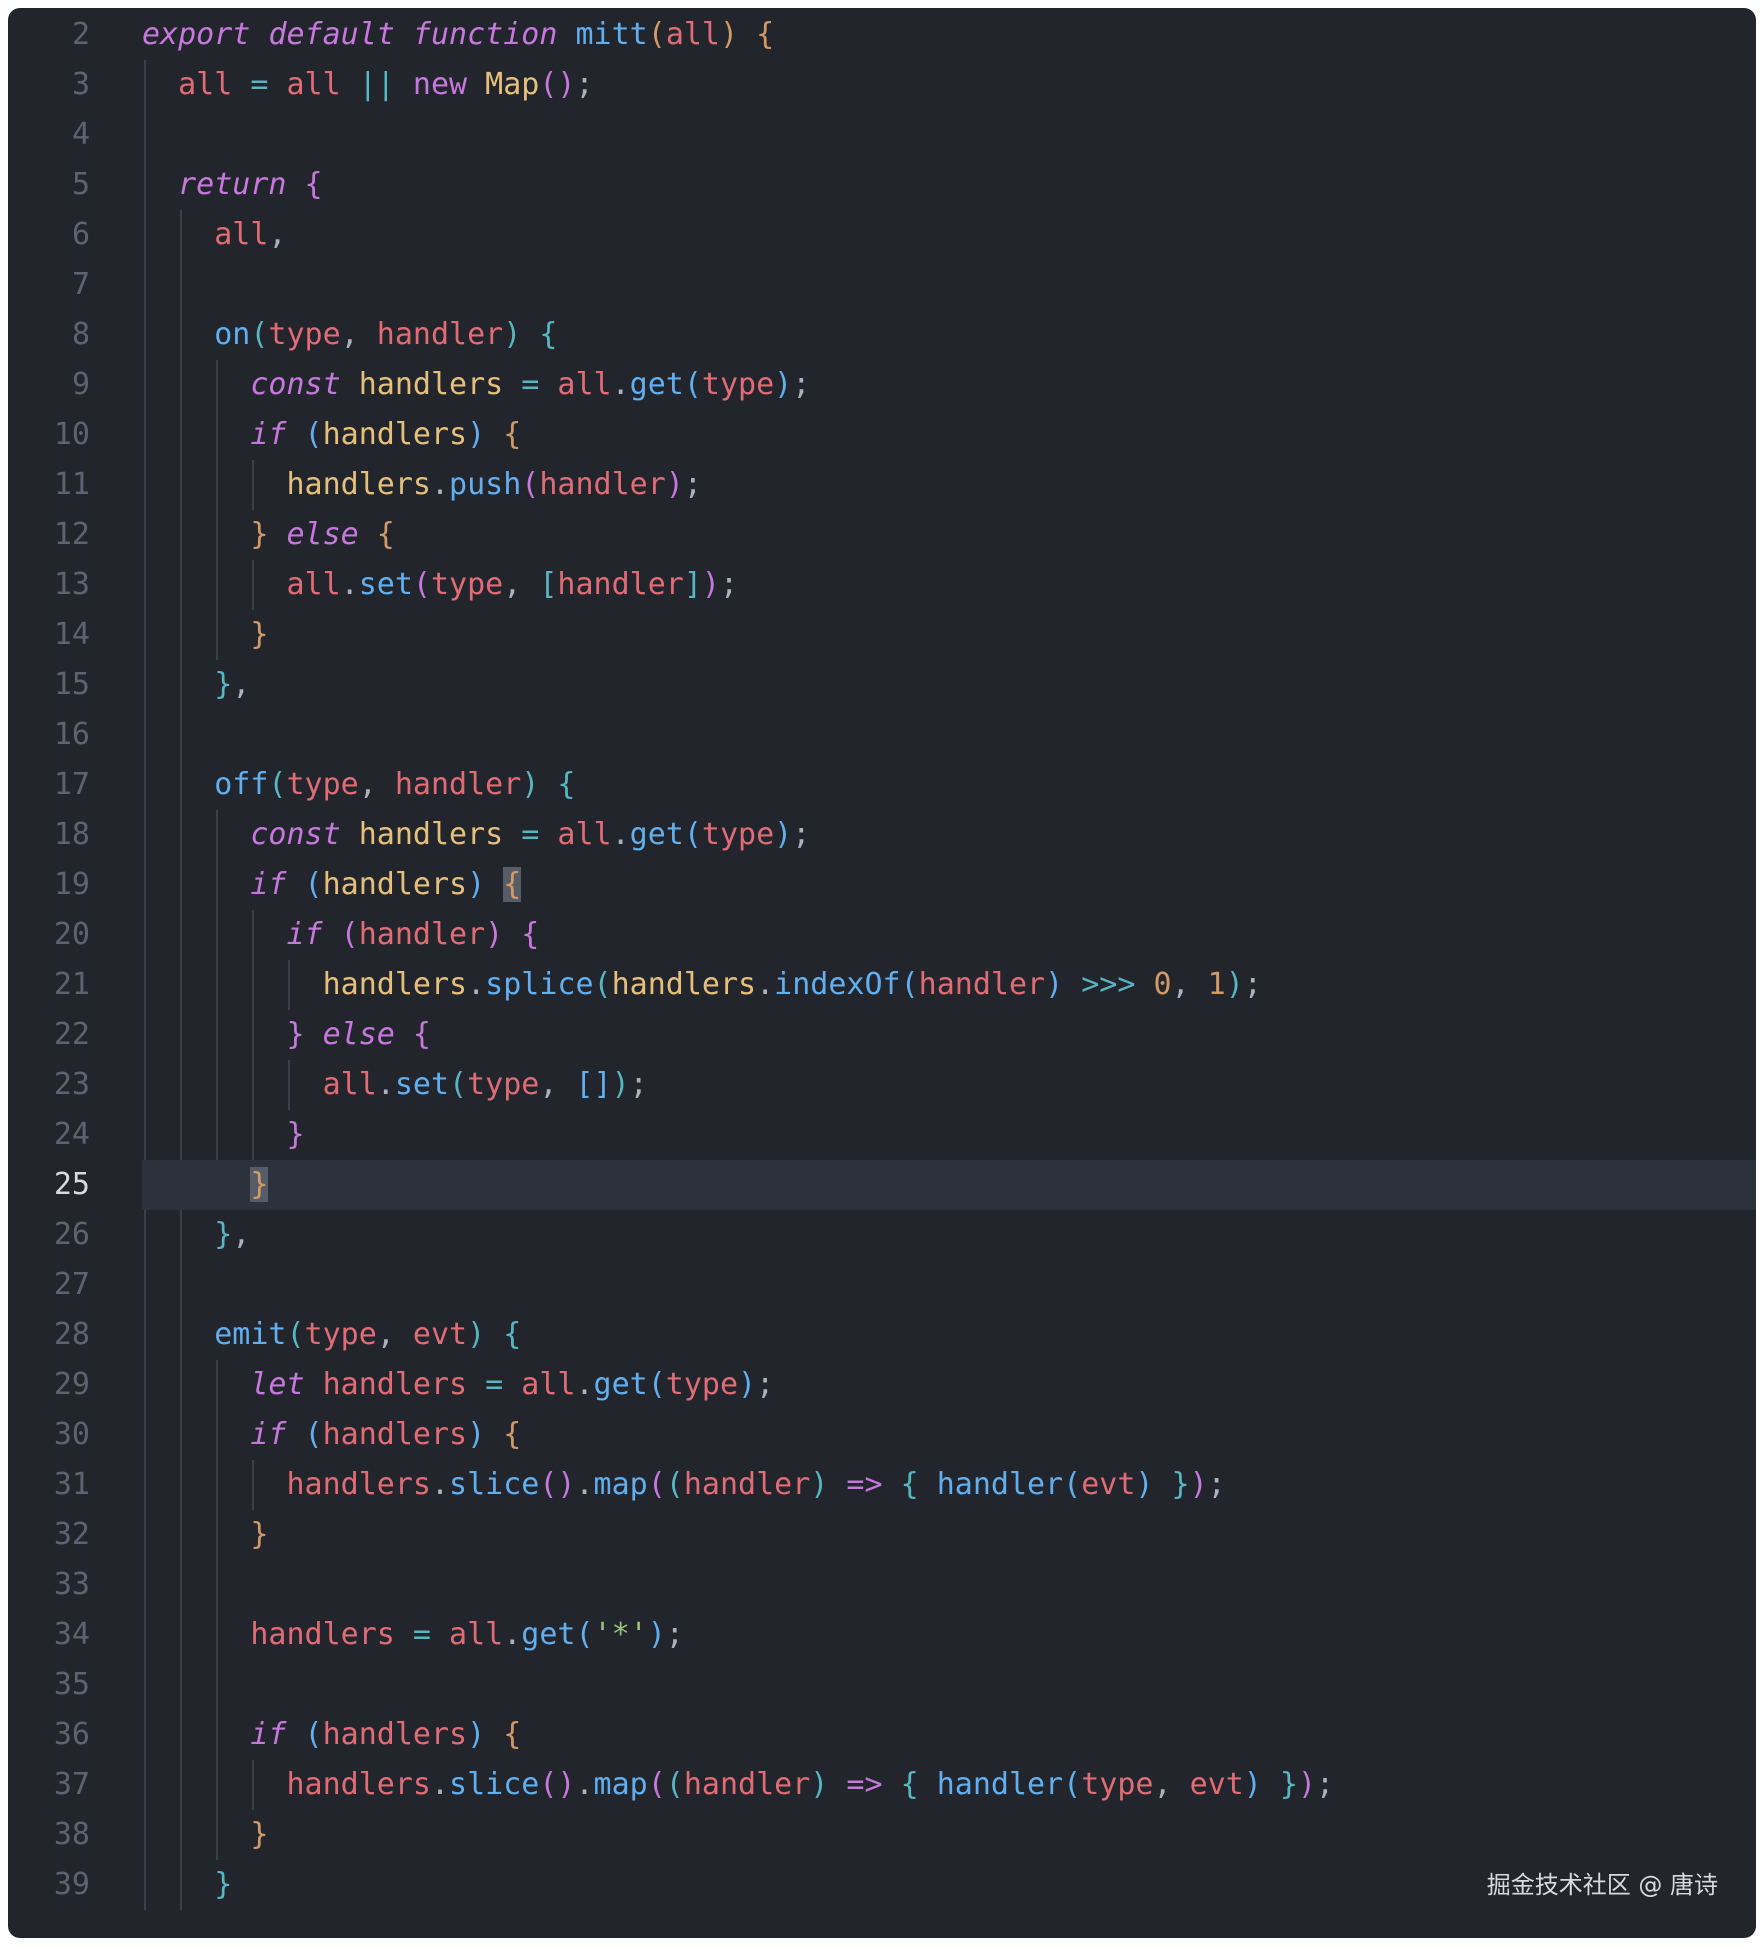 This screenshot has width=1764, height=1946. Describe the element at coordinates (882, 185) in the screenshot. I see `code-line: 5 return {` at that location.